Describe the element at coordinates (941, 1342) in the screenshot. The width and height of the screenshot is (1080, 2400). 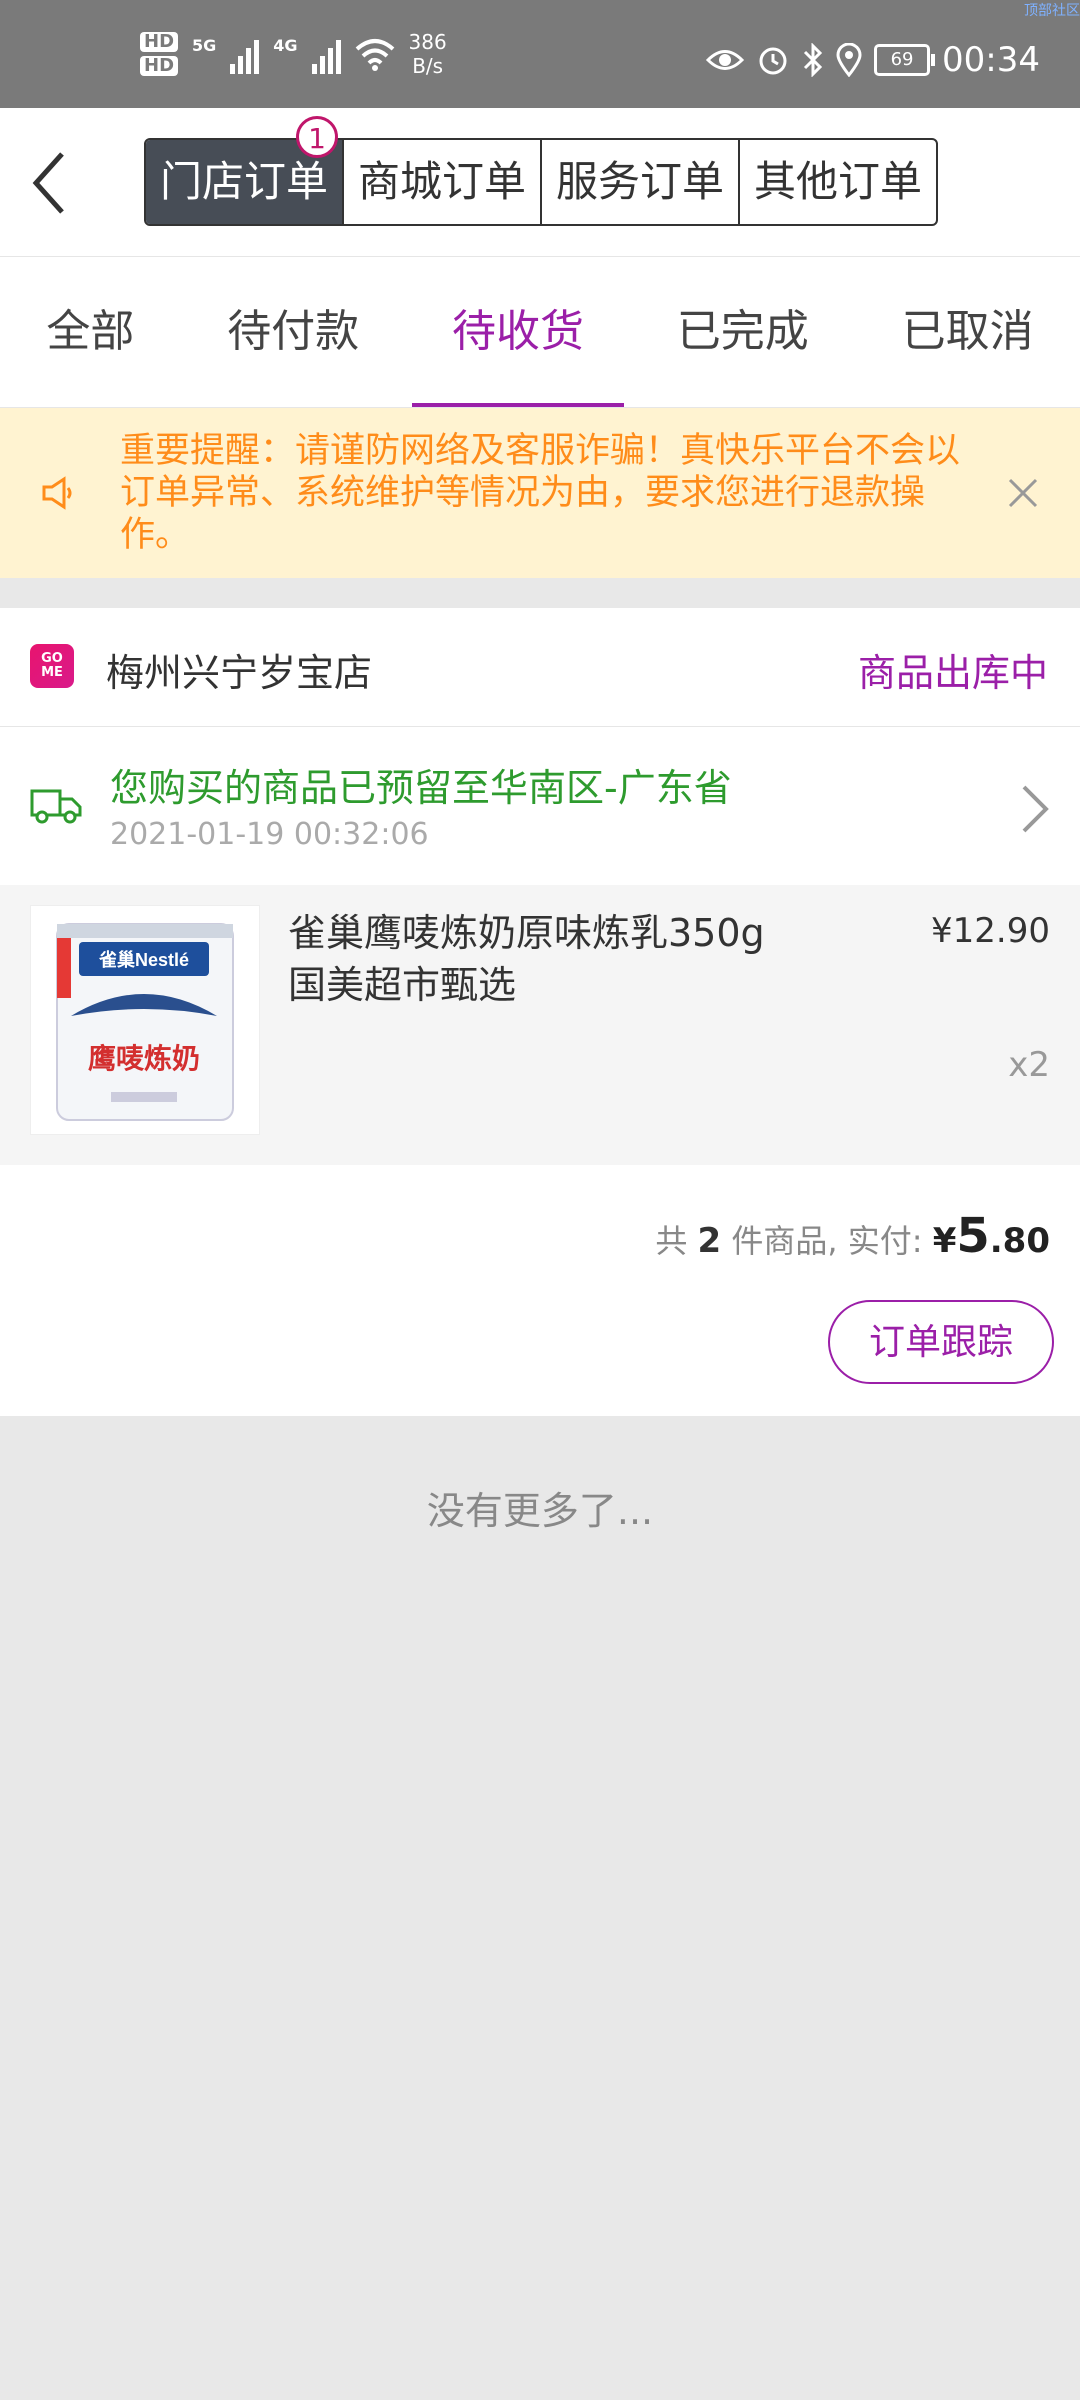
I see `order-tracking-button: 订单跟踪` at that location.